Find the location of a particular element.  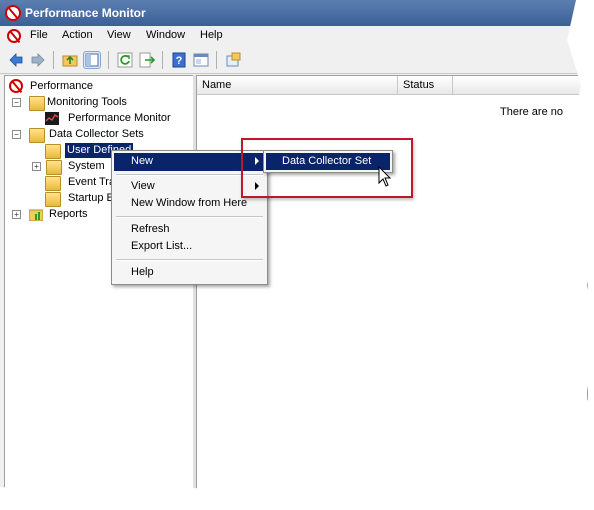

toolbar: ? is located at coordinates (289, 60).